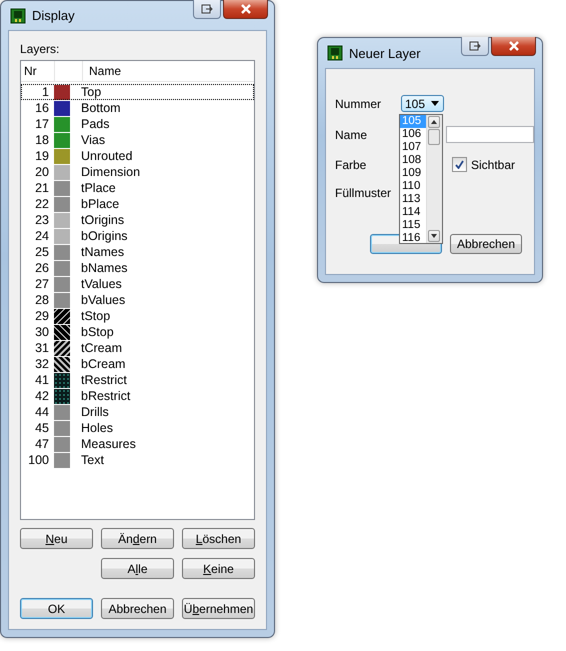 Image resolution: width=566 pixels, height=651 pixels. Describe the element at coordinates (137, 284) in the screenshot. I see `layer-row: 27 tValues` at that location.